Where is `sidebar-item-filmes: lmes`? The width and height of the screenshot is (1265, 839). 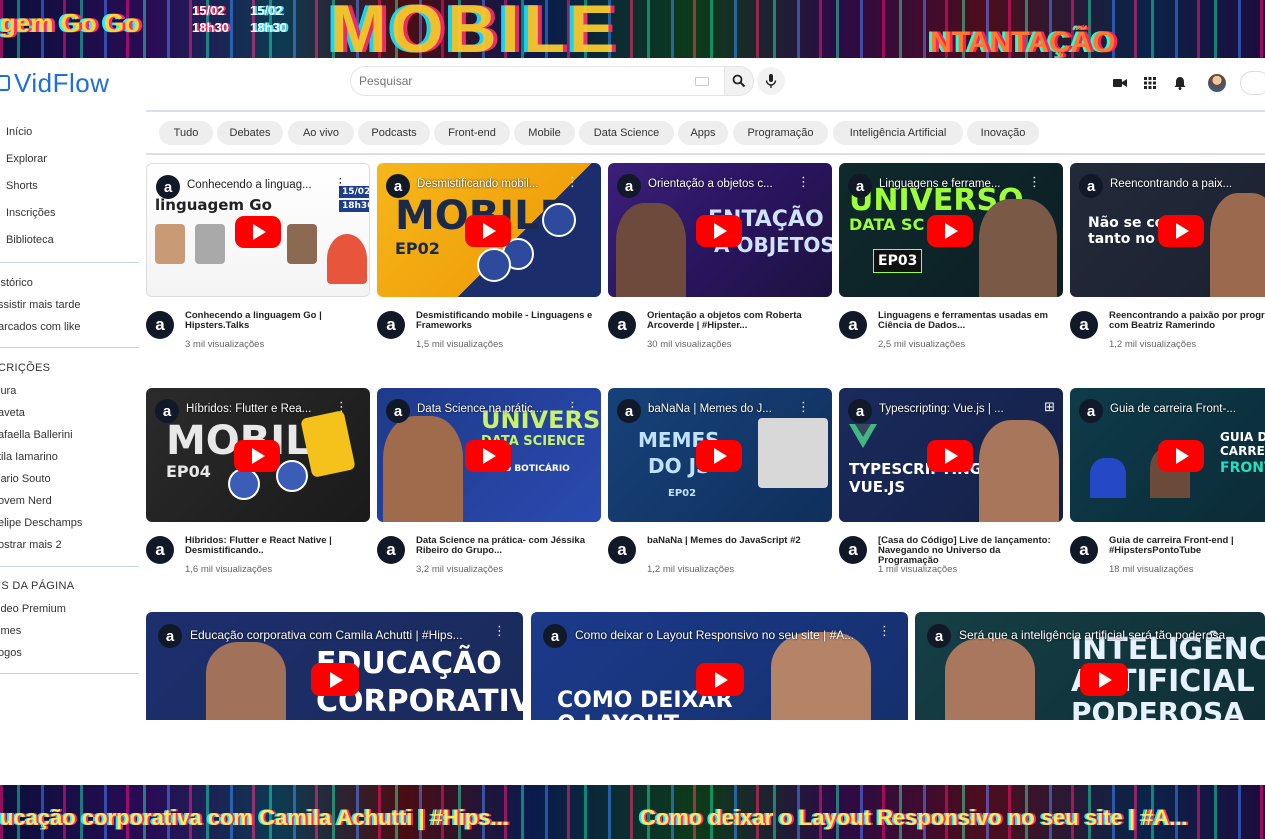 sidebar-item-filmes: lmes is located at coordinates (10, 631).